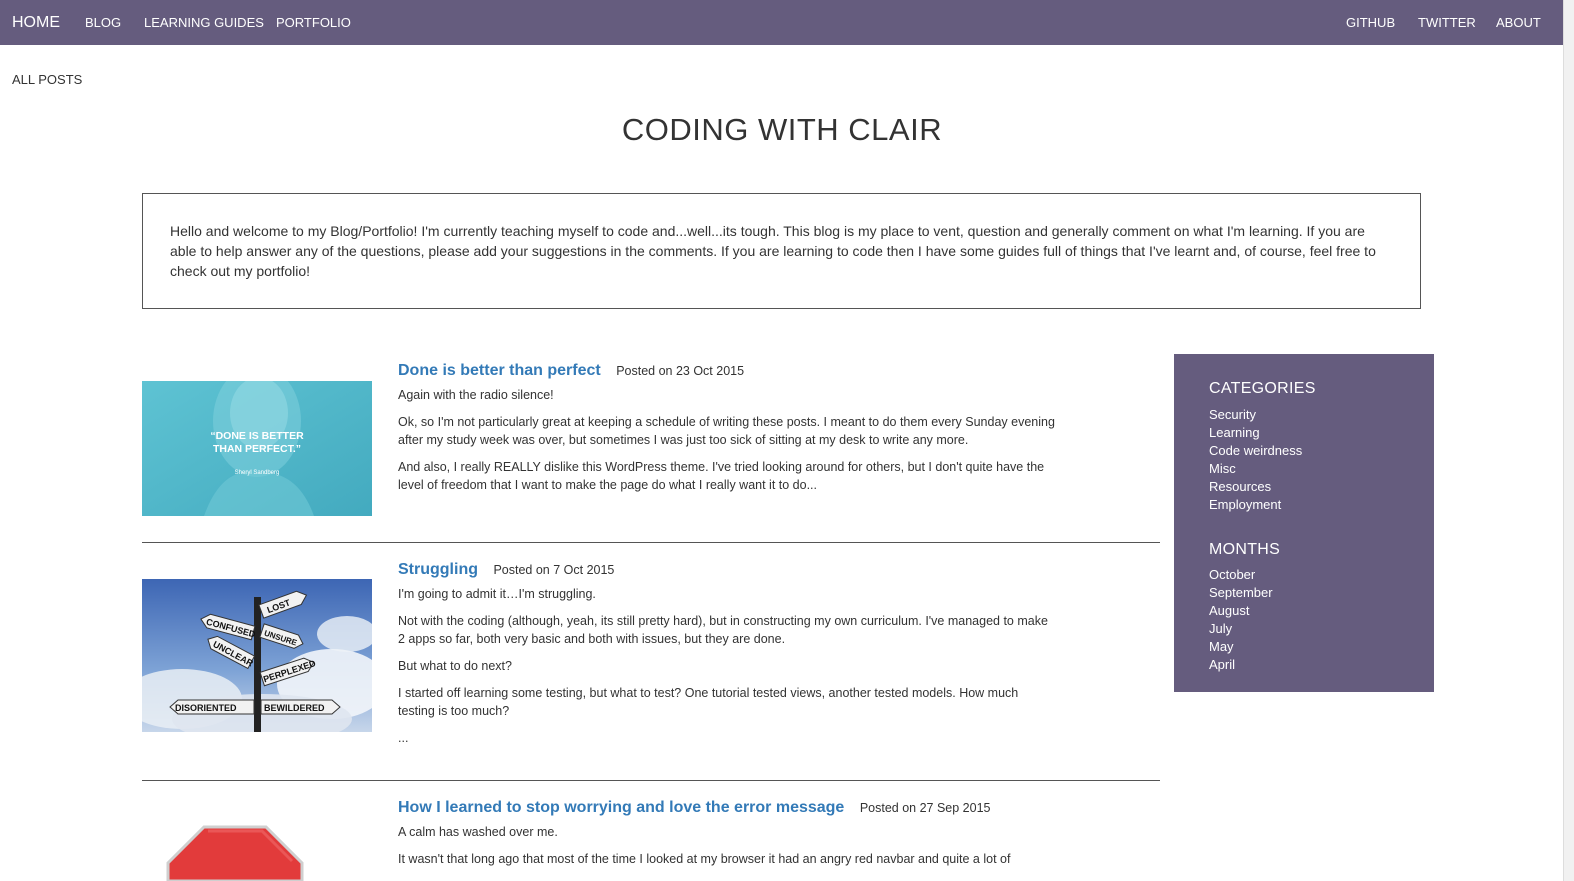 Image resolution: width=1574 pixels, height=881 pixels. Describe the element at coordinates (47, 79) in the screenshot. I see `all-posts-link: ALL POSTS` at that location.